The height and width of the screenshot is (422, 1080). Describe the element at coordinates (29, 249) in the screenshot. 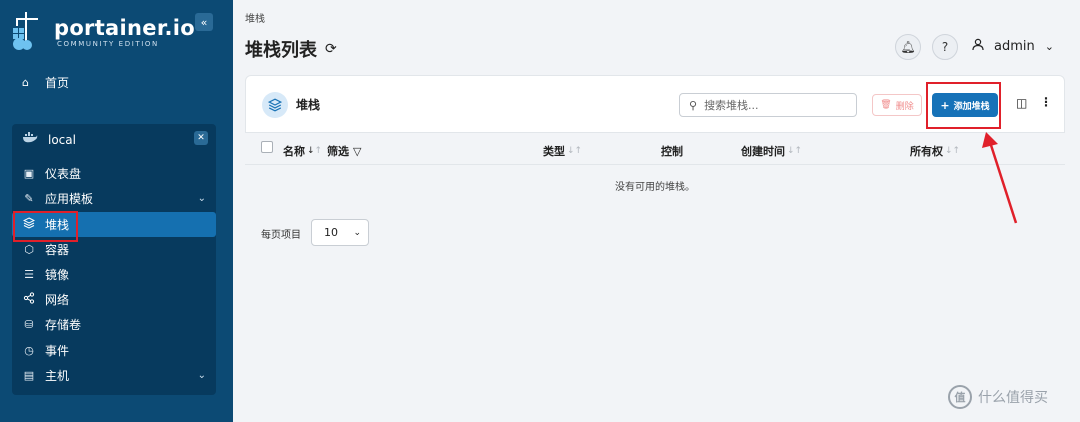

I see `cube-icon: ⬡` at that location.